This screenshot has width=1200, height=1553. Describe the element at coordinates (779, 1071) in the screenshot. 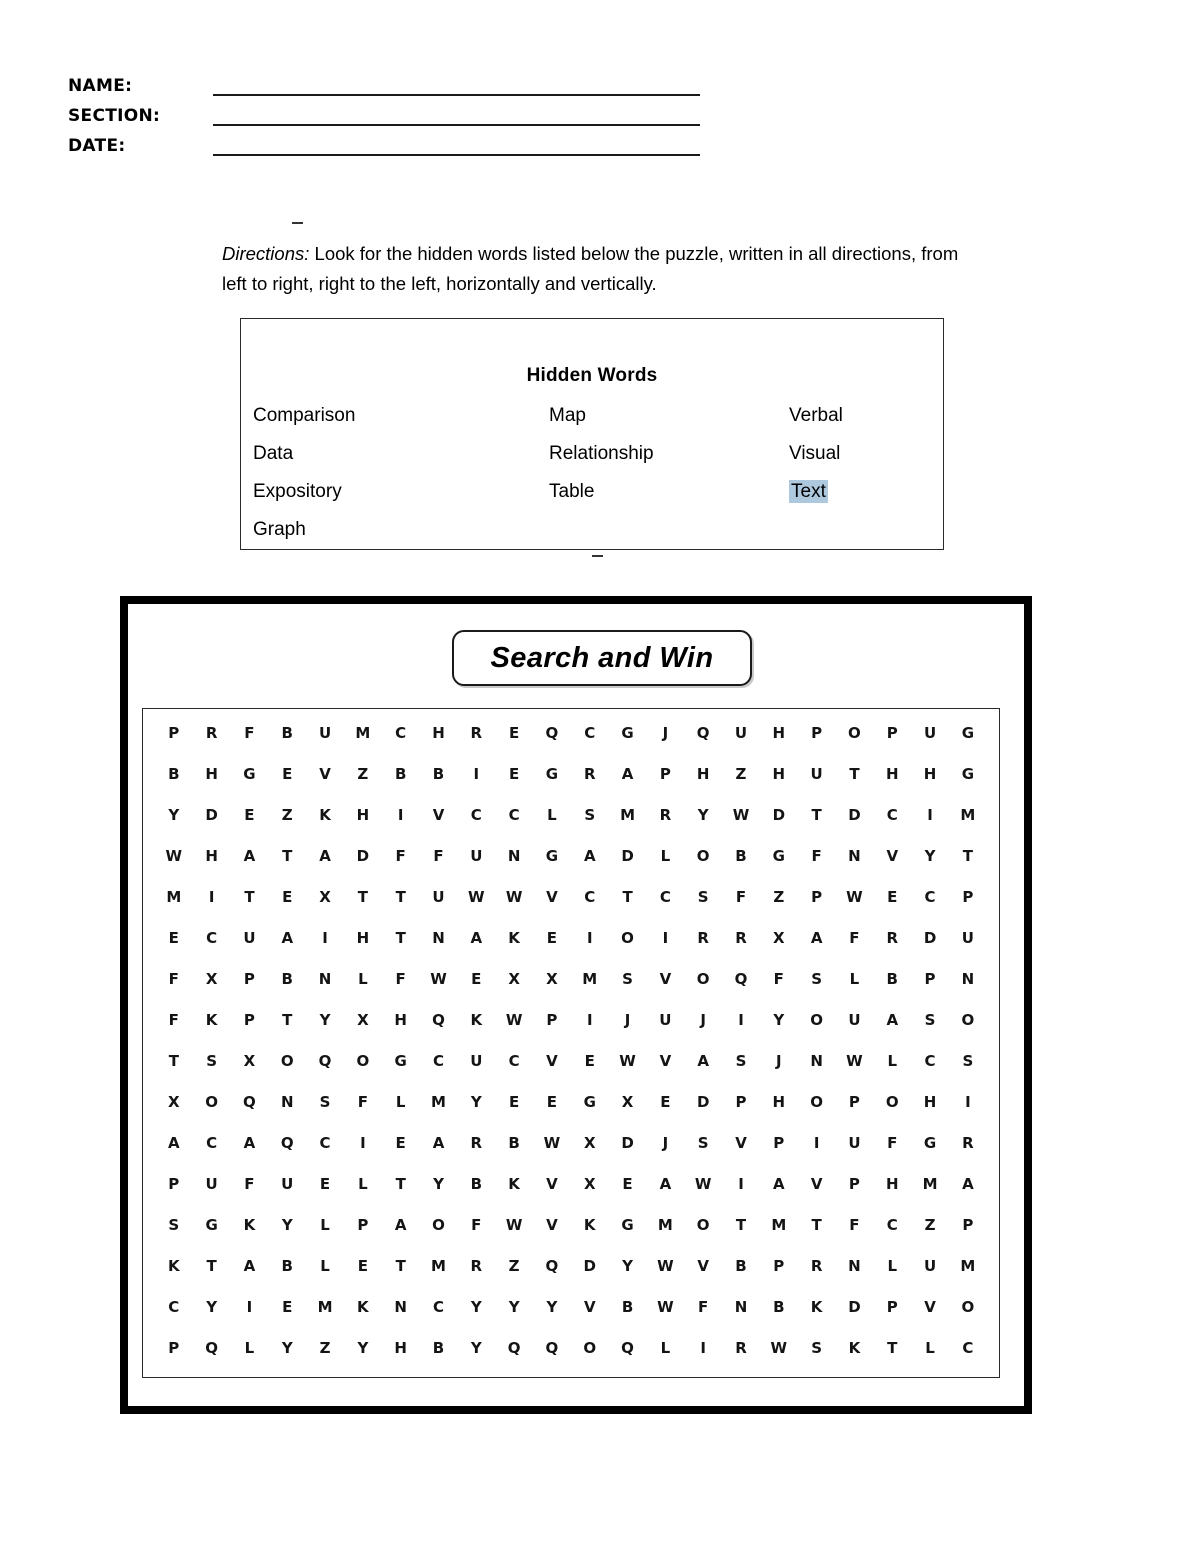

I see `letter-cell: J` at that location.